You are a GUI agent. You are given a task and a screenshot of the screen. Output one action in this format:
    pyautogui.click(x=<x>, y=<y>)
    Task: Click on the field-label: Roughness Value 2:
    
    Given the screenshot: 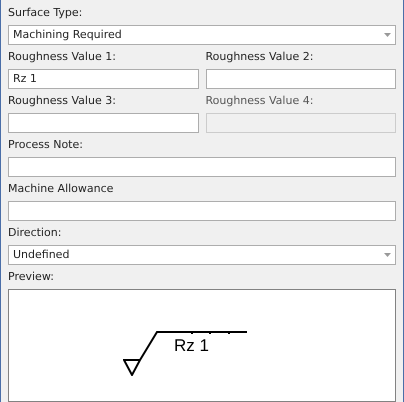 What is the action you would take?
    pyautogui.click(x=260, y=56)
    